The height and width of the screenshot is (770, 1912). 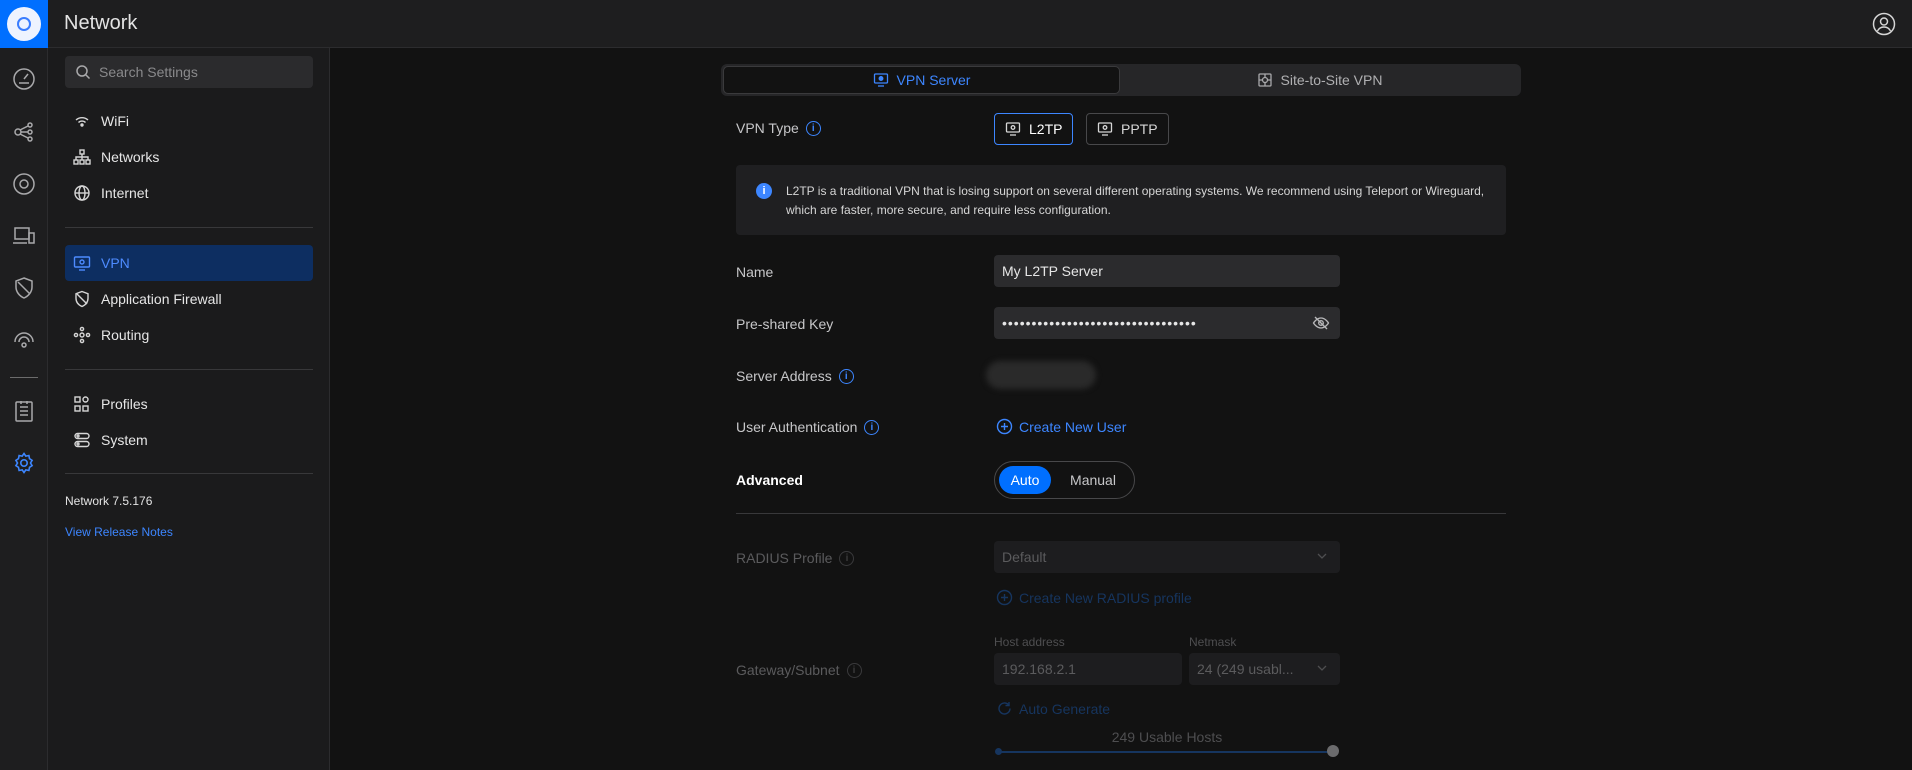 What do you see at coordinates (119, 532) in the screenshot?
I see `release-notes-link: View Release Notes` at bounding box center [119, 532].